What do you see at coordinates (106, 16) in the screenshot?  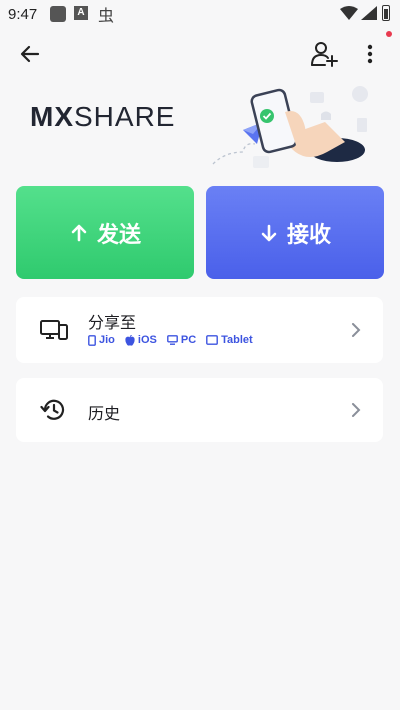 I see `bug-notification-icon: 虫` at bounding box center [106, 16].